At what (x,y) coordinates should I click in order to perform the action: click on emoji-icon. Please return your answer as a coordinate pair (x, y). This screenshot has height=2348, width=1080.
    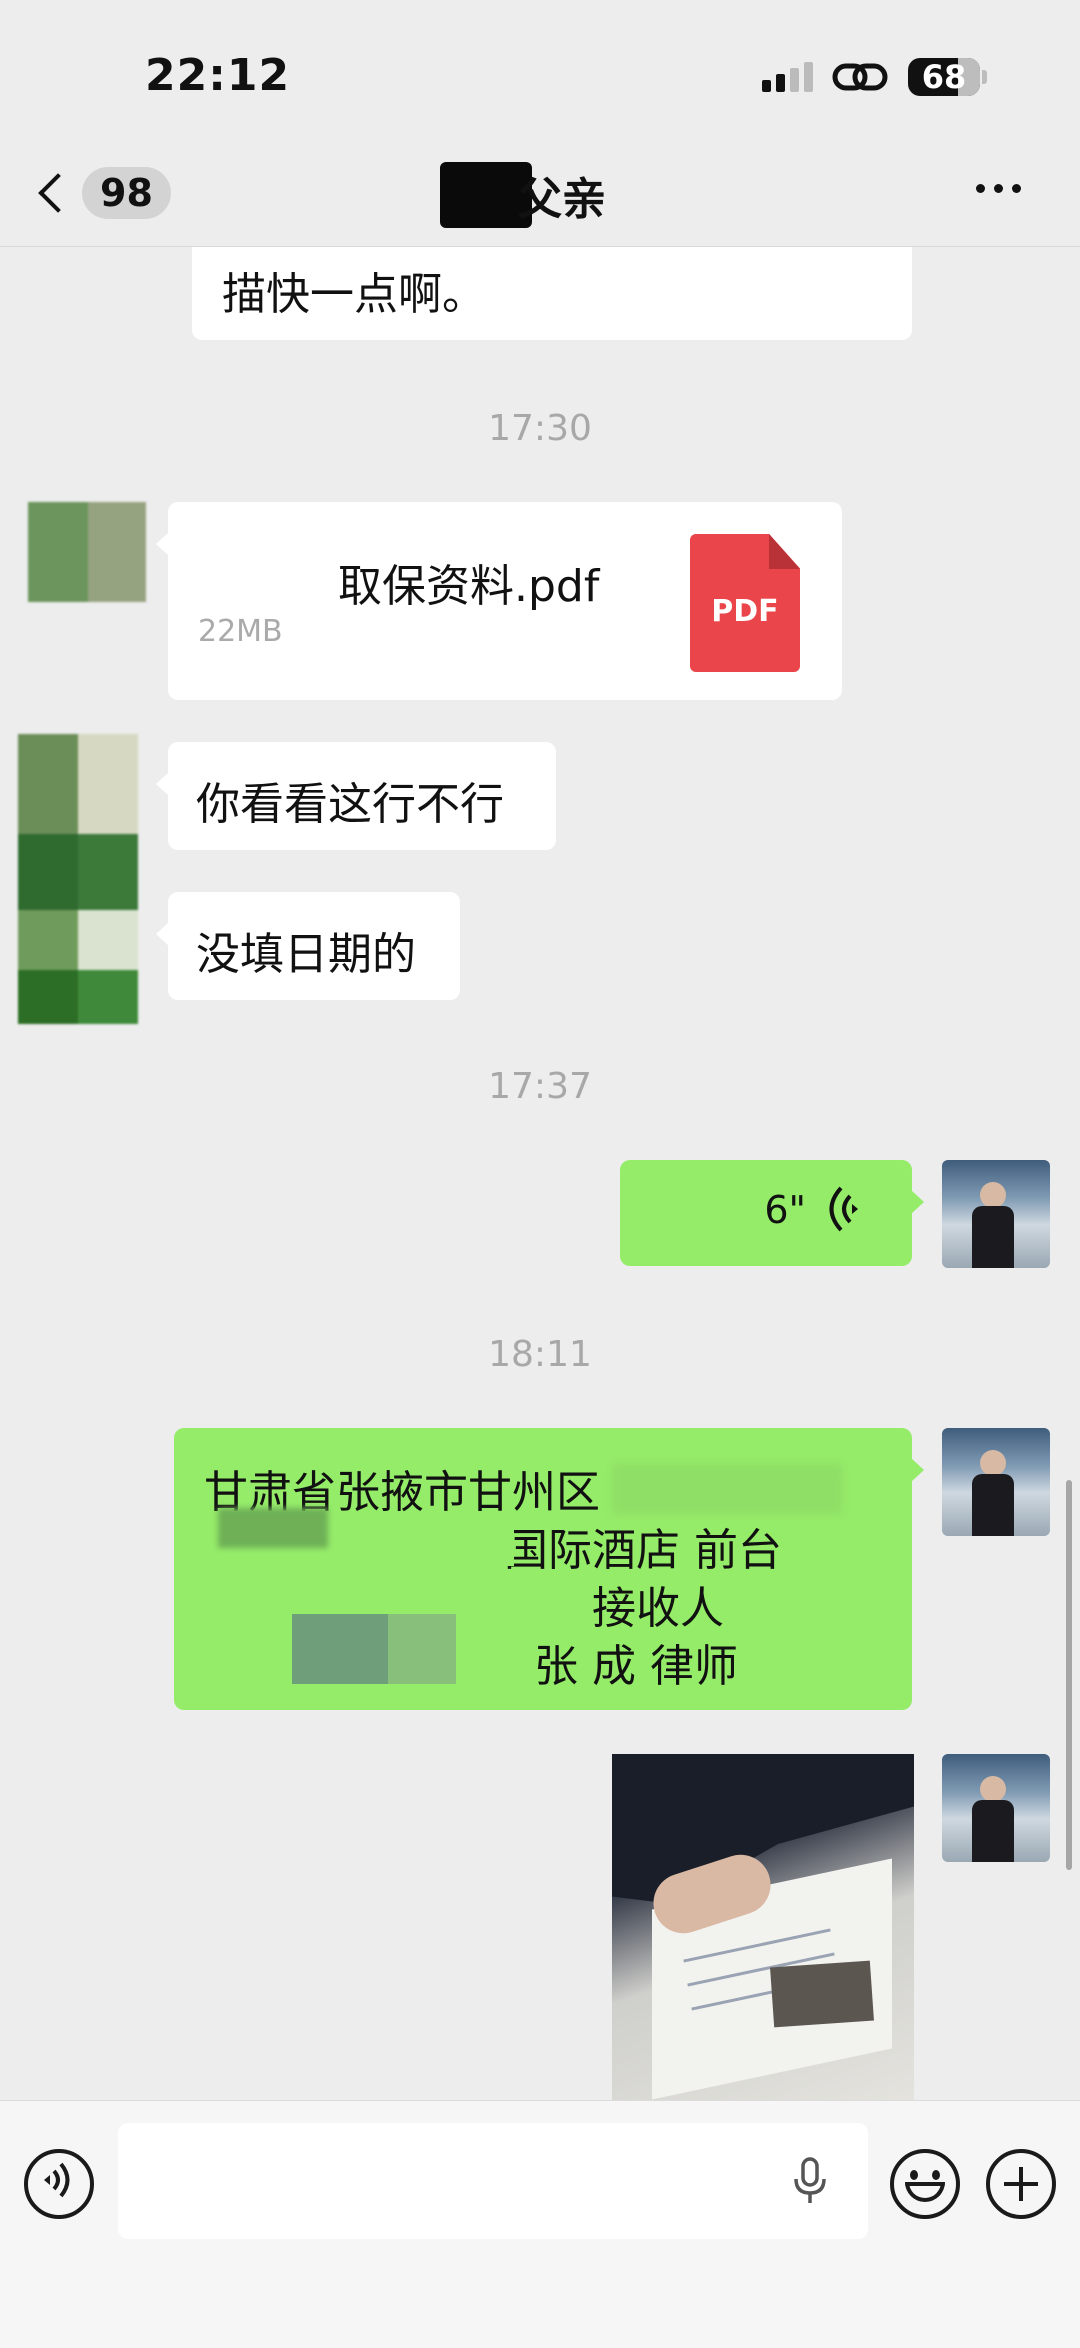
    Looking at the image, I should click on (925, 2184).